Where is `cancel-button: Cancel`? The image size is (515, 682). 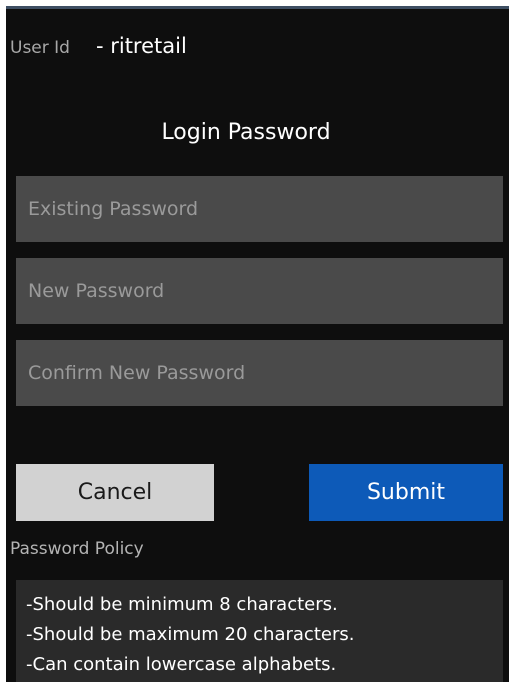
cancel-button: Cancel is located at coordinates (115, 492).